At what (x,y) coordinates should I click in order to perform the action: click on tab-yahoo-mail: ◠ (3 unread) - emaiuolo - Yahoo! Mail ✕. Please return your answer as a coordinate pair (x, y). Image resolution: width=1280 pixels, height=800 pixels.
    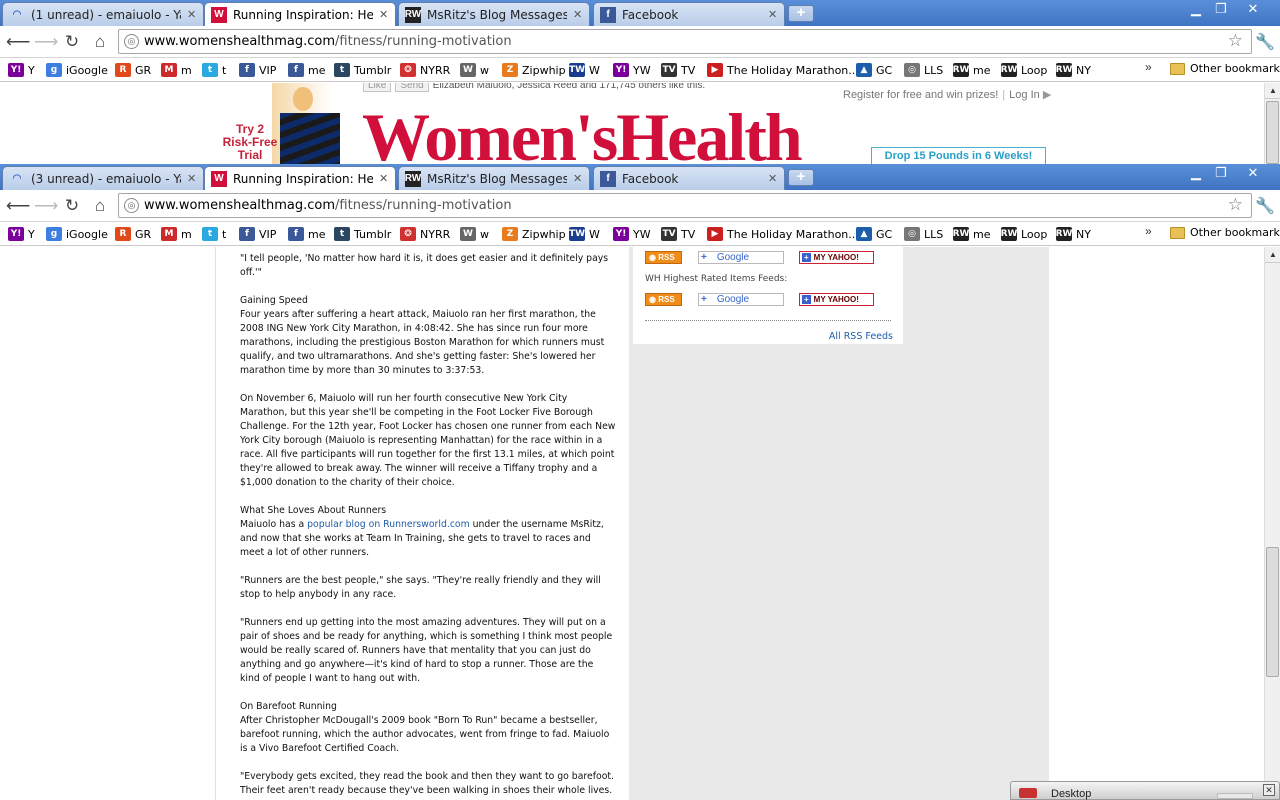
    Looking at the image, I should click on (103, 178).